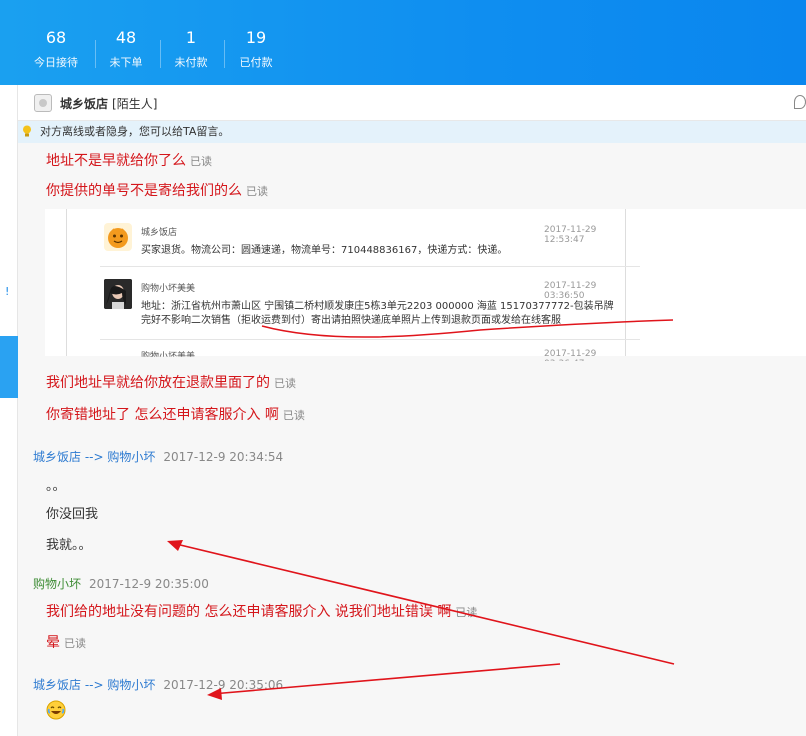 The image size is (806, 736). What do you see at coordinates (256, 62) in the screenshot?
I see `stat-label: 已付款` at bounding box center [256, 62].